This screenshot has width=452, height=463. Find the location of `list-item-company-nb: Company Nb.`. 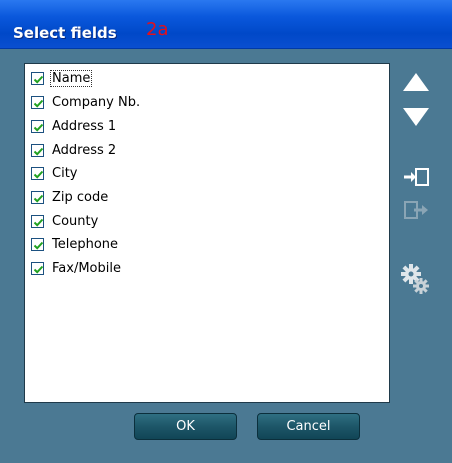

list-item-company-nb: Company Nb. is located at coordinates (86, 102).